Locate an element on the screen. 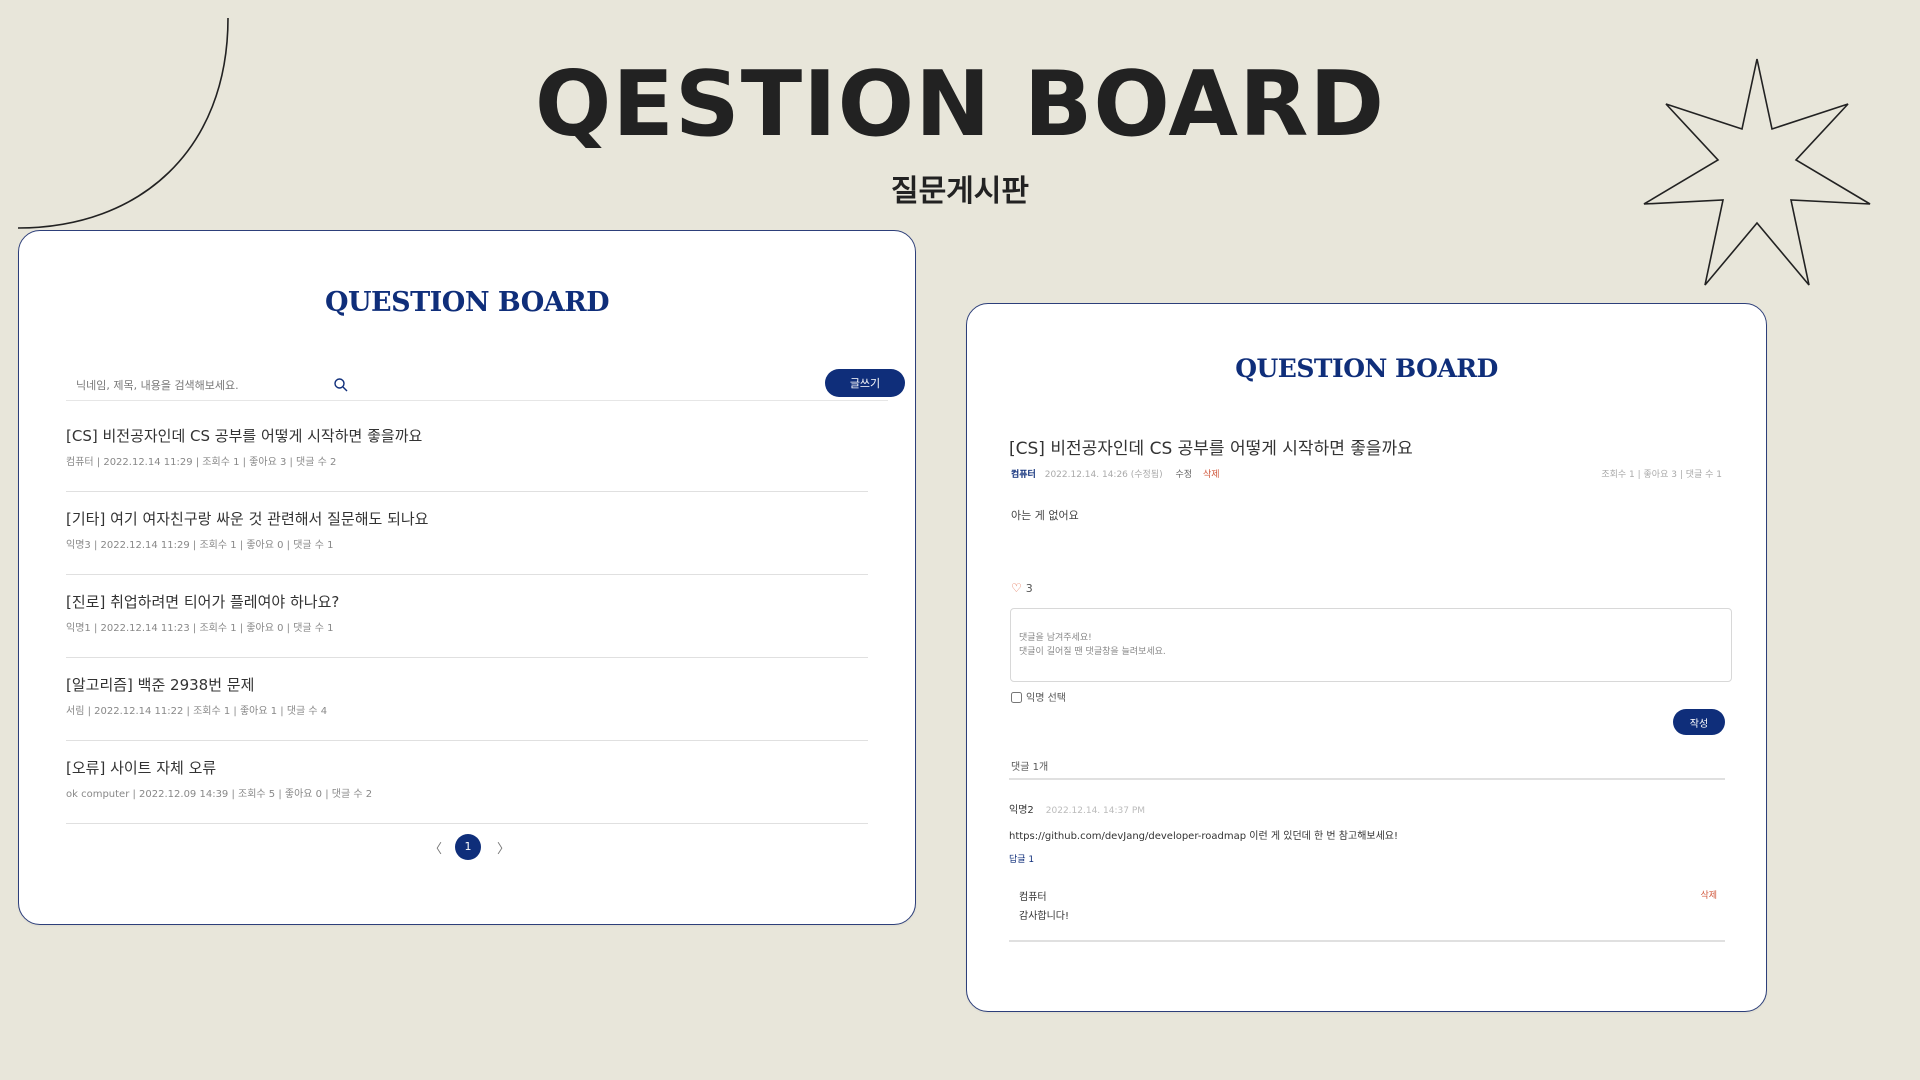  write-button: 글쓰기 is located at coordinates (865, 383).